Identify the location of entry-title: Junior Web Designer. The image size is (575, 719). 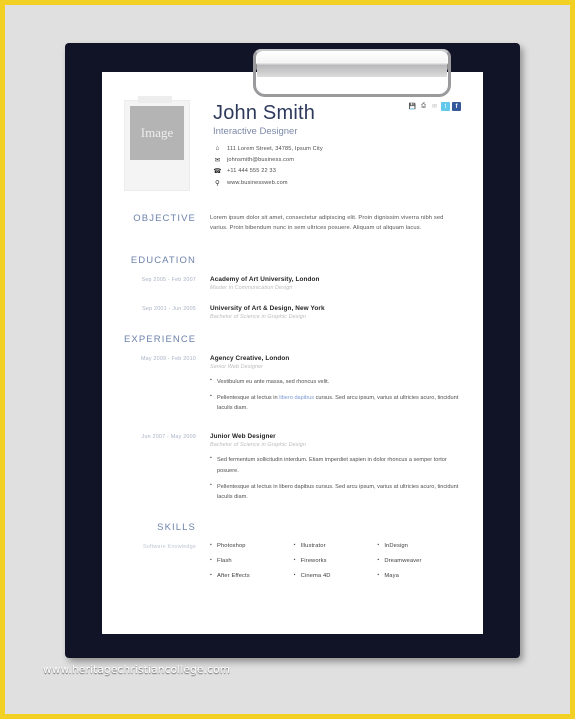
(243, 437).